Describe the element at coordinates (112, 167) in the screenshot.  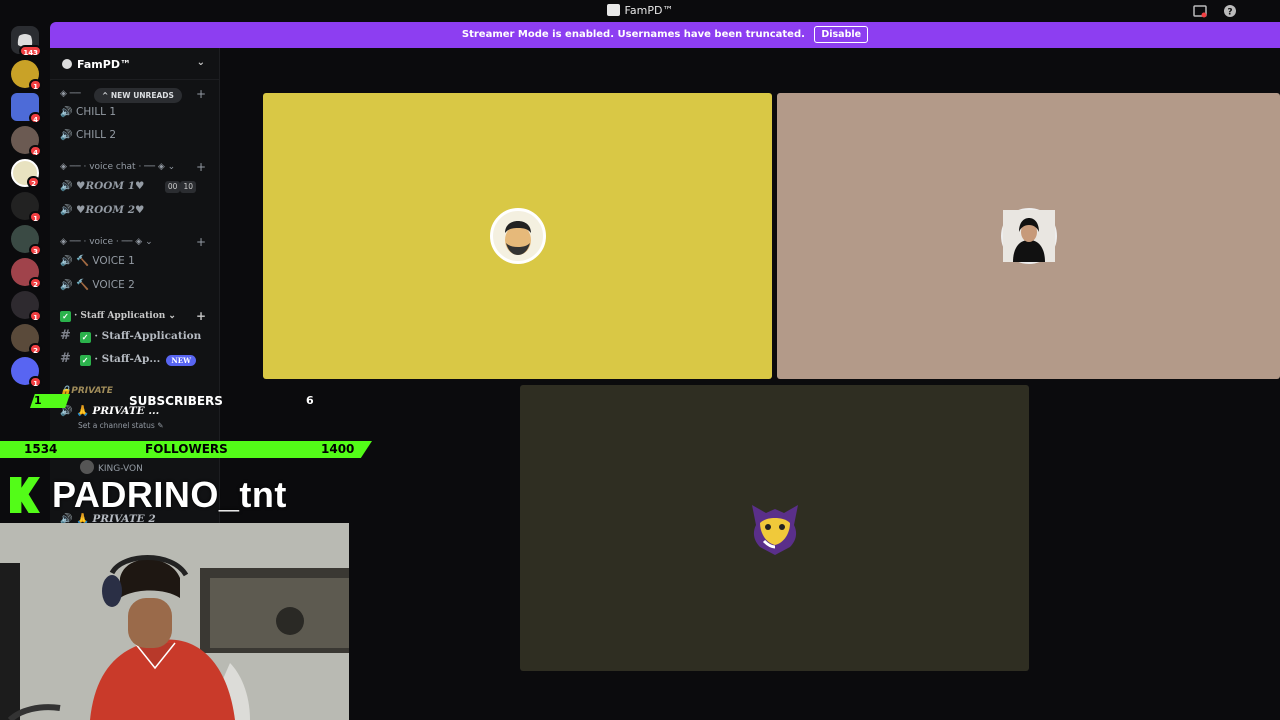
I see `category-label: voice chat` at that location.